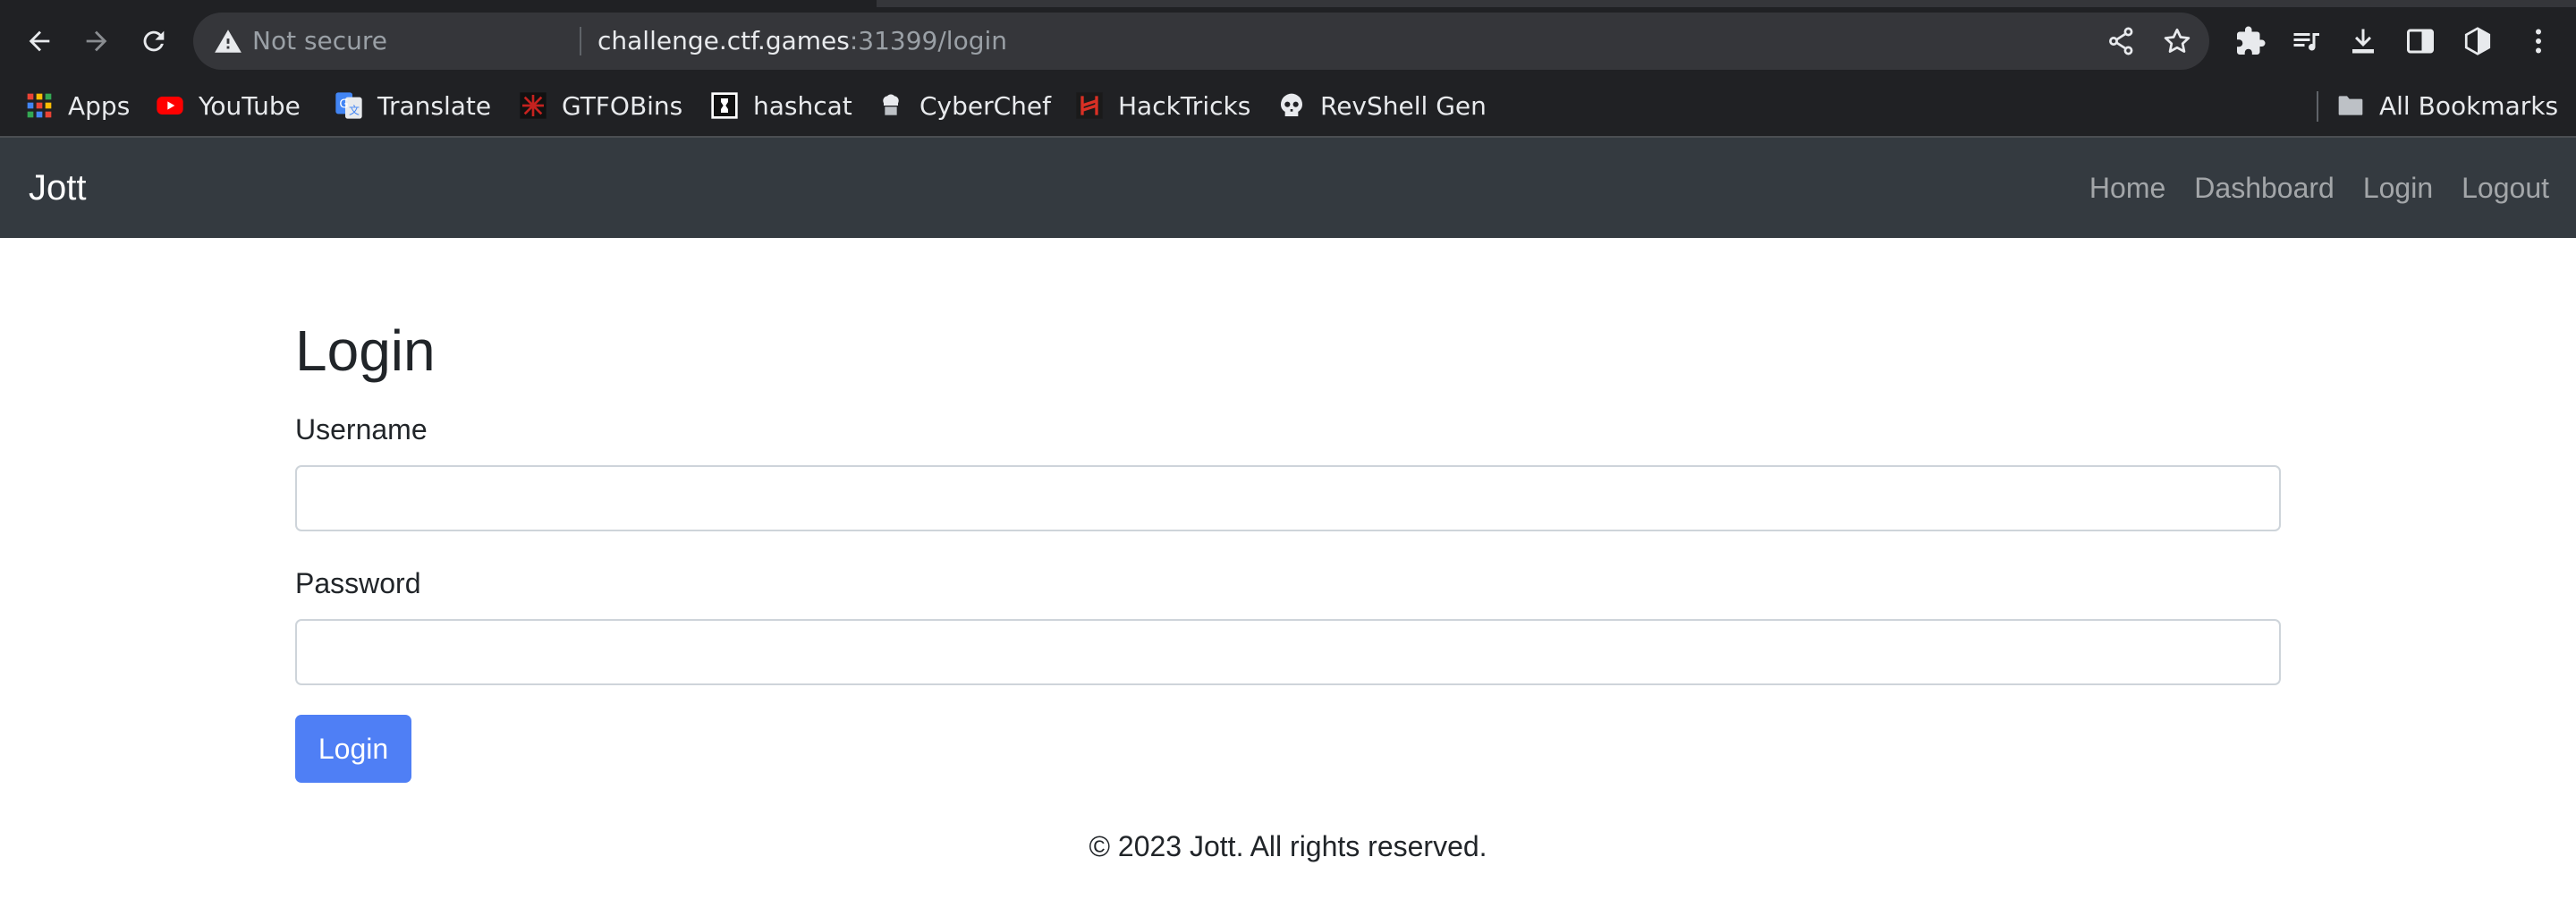  Describe the element at coordinates (2538, 41) in the screenshot. I see `kebab-menu-icon` at that location.